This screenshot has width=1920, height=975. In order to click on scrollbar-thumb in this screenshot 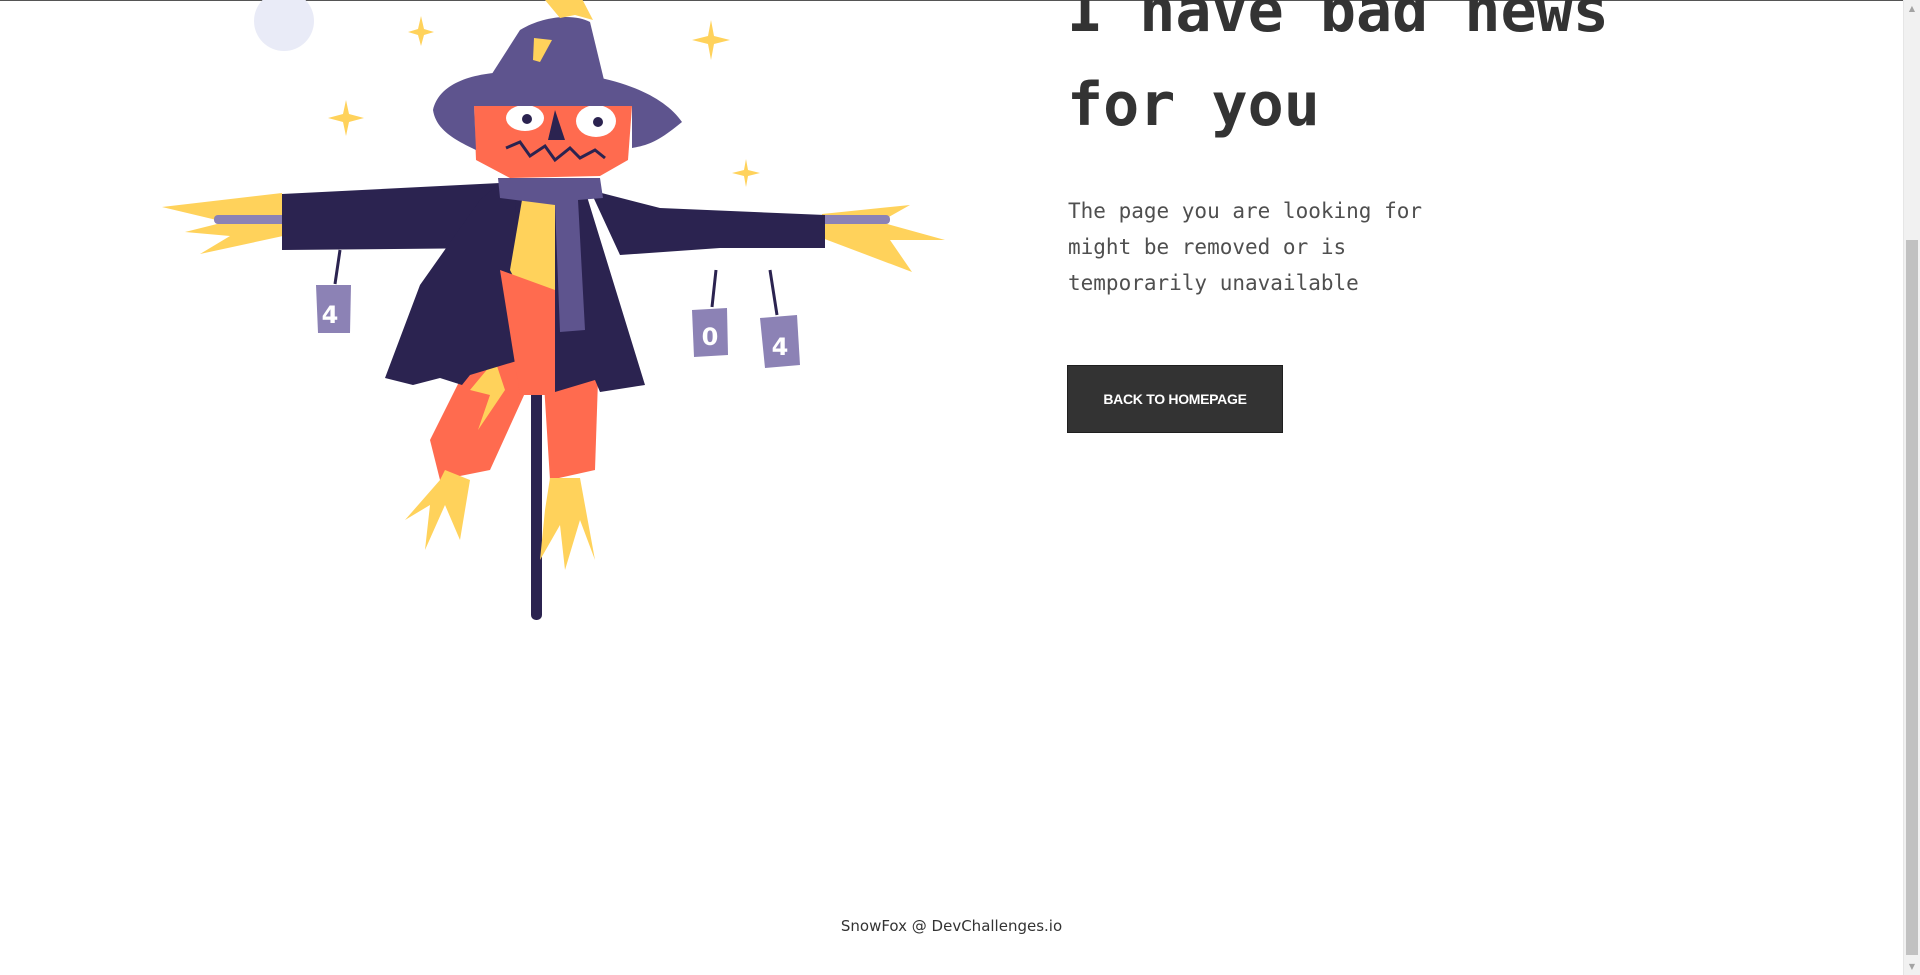, I will do `click(1912, 597)`.